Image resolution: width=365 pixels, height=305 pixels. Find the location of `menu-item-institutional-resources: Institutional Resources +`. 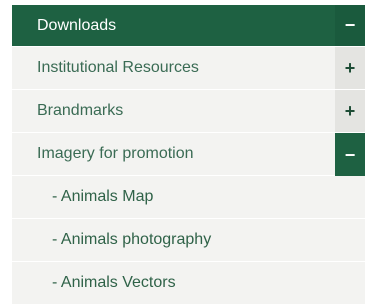

menu-item-institutional-resources: Institutional Resources + is located at coordinates (188, 68).